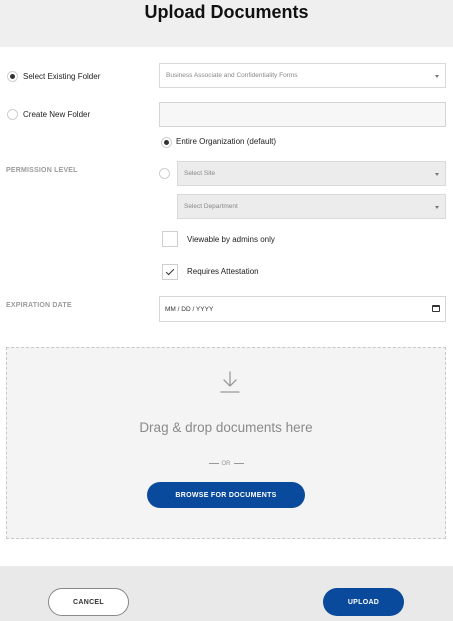  What do you see at coordinates (226, 495) in the screenshot?
I see `browse-documents-button: BROWSE FOR DOCUMENTS` at bounding box center [226, 495].